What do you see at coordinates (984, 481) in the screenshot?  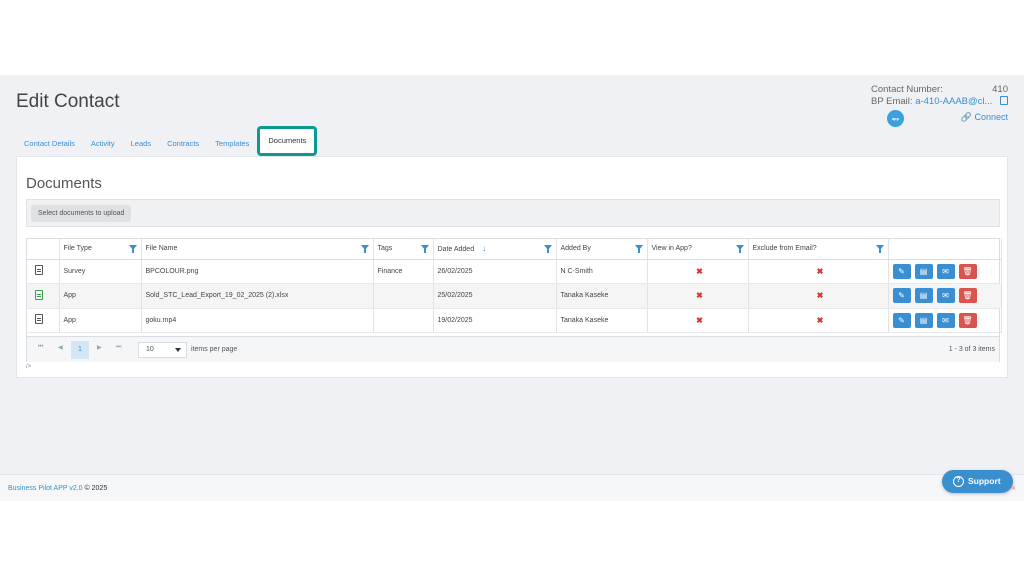 I see `support-label: Support` at bounding box center [984, 481].